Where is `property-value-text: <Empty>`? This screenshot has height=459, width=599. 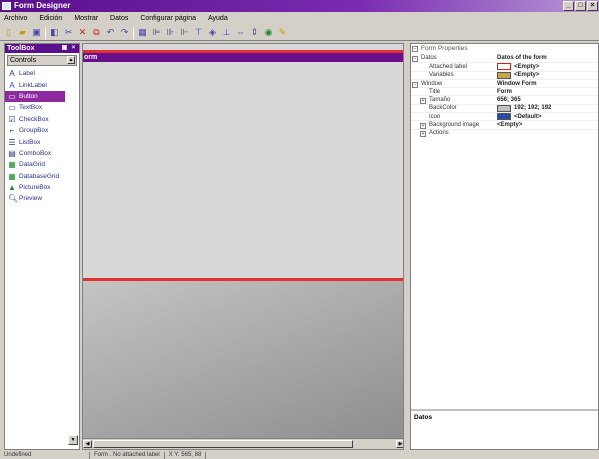
property-value-text: <Empty> is located at coordinates (527, 66).